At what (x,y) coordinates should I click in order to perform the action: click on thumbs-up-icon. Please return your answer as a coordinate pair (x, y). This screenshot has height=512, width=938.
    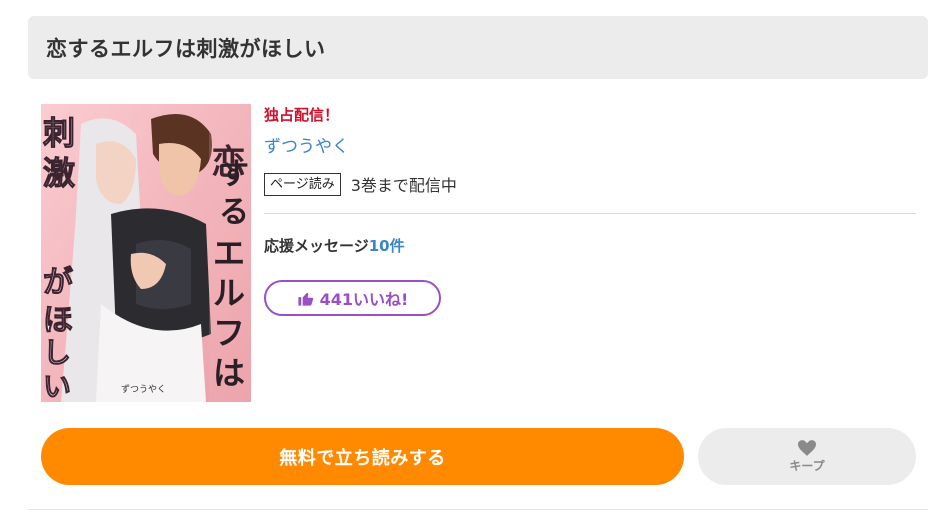
    Looking at the image, I should click on (305, 299).